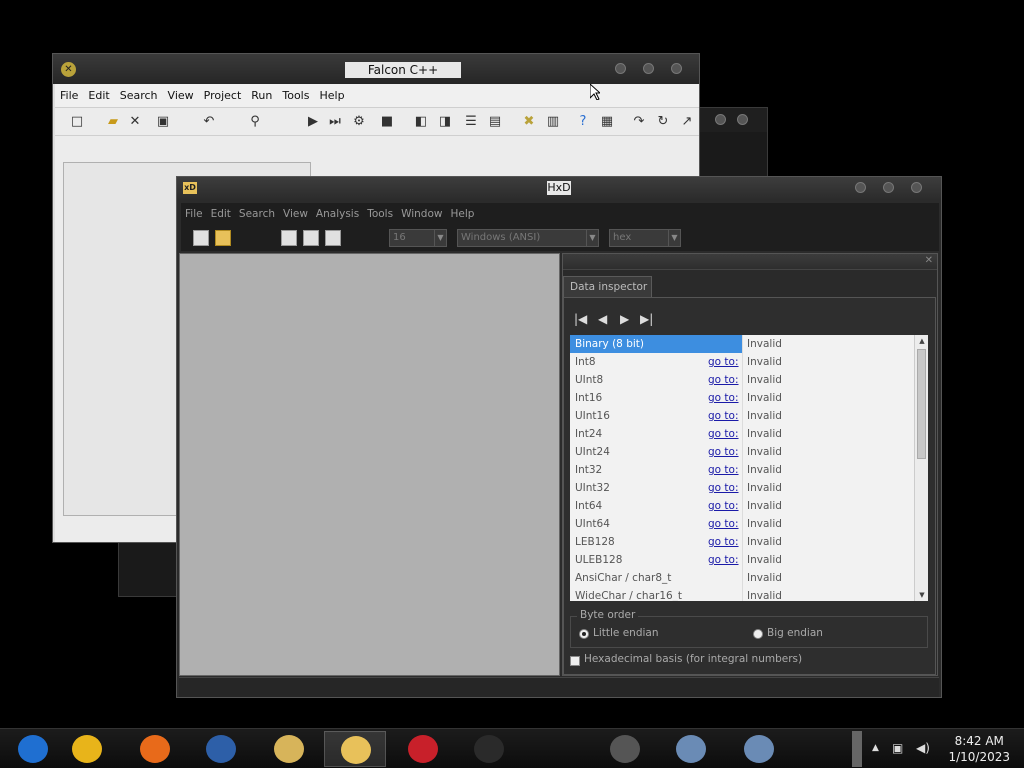 The width and height of the screenshot is (1024, 768). What do you see at coordinates (875, 748) in the screenshot?
I see `tray-expand-icon: ▲` at bounding box center [875, 748].